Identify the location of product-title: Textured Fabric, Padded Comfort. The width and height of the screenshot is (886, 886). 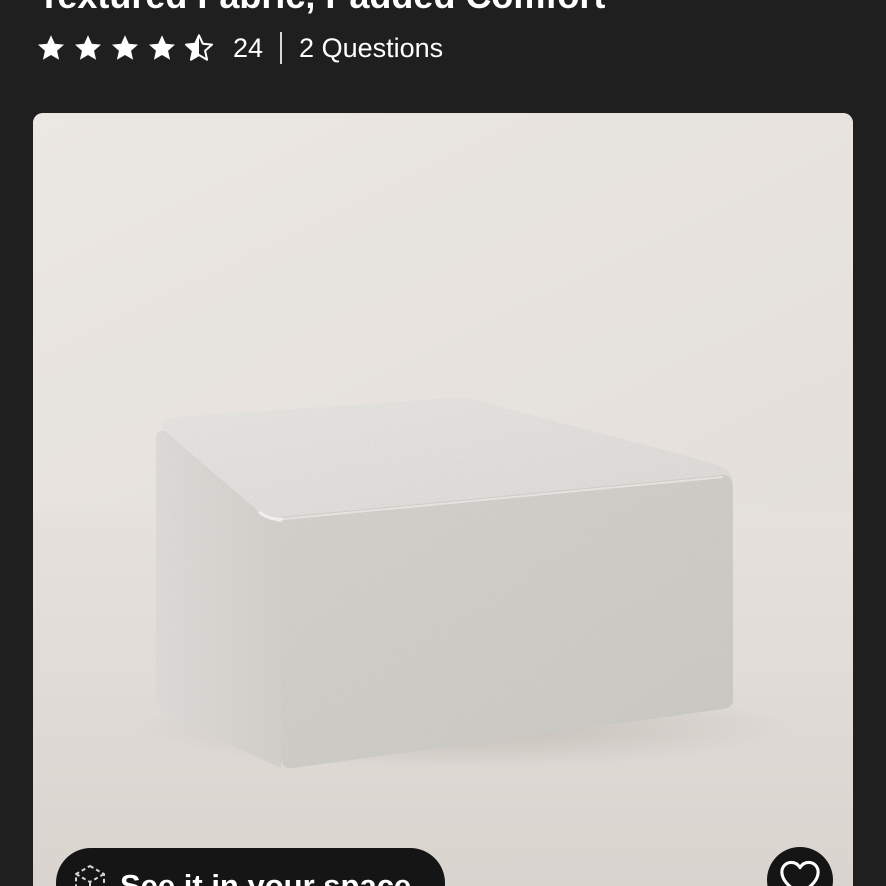
(321, 8).